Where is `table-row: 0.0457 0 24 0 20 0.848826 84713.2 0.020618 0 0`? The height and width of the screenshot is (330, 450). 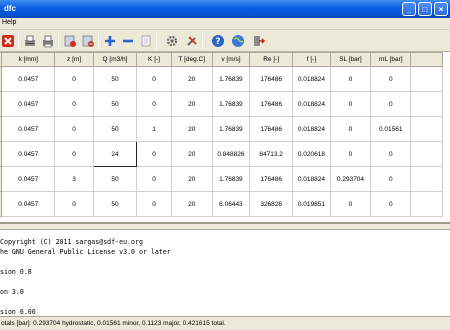
table-row: 0.0457 0 24 0 20 0.848826 84713.2 0.020618 0 0 is located at coordinates (221, 154).